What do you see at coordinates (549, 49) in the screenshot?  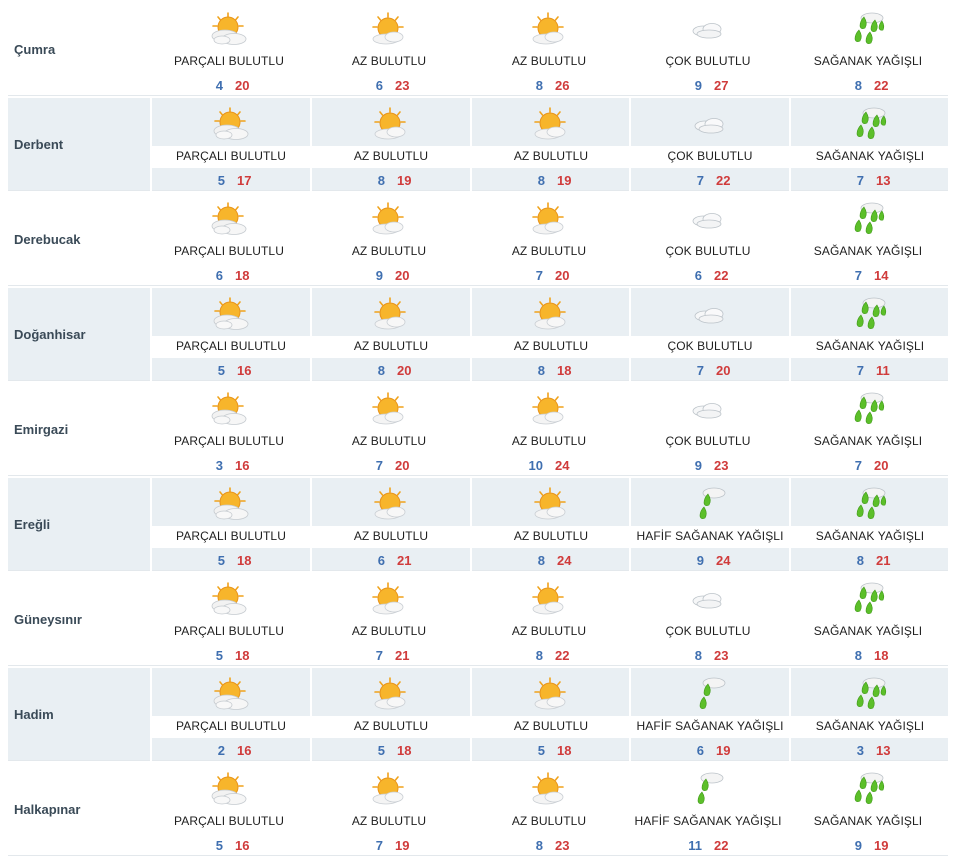 I see `day-cell: AZ BULUTLU 8 26` at bounding box center [549, 49].